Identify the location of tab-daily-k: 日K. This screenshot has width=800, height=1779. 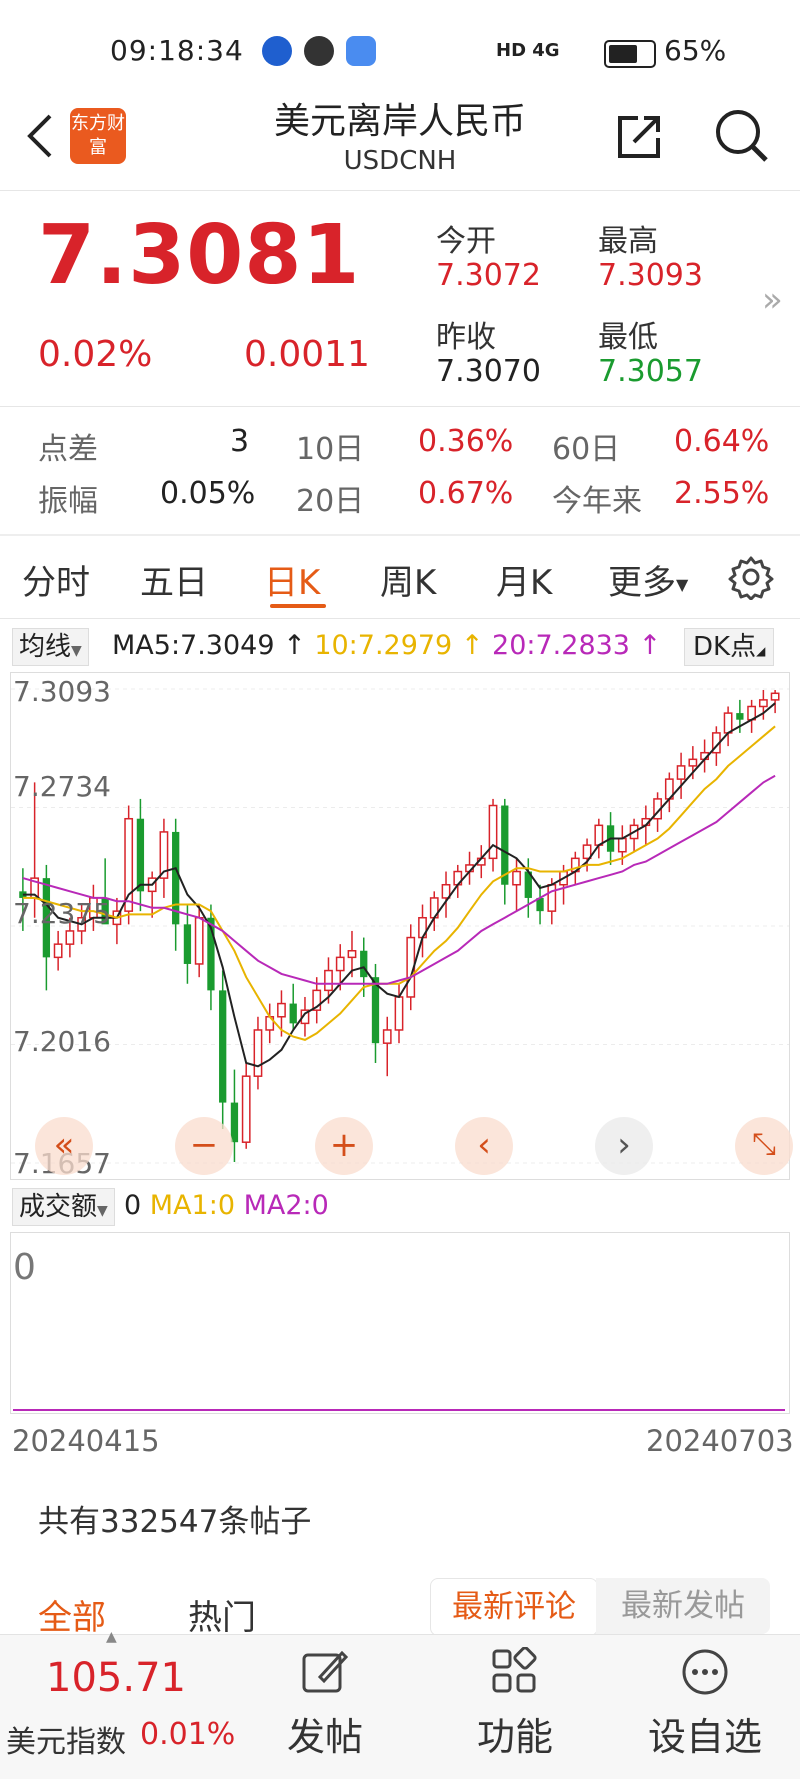
(292, 579).